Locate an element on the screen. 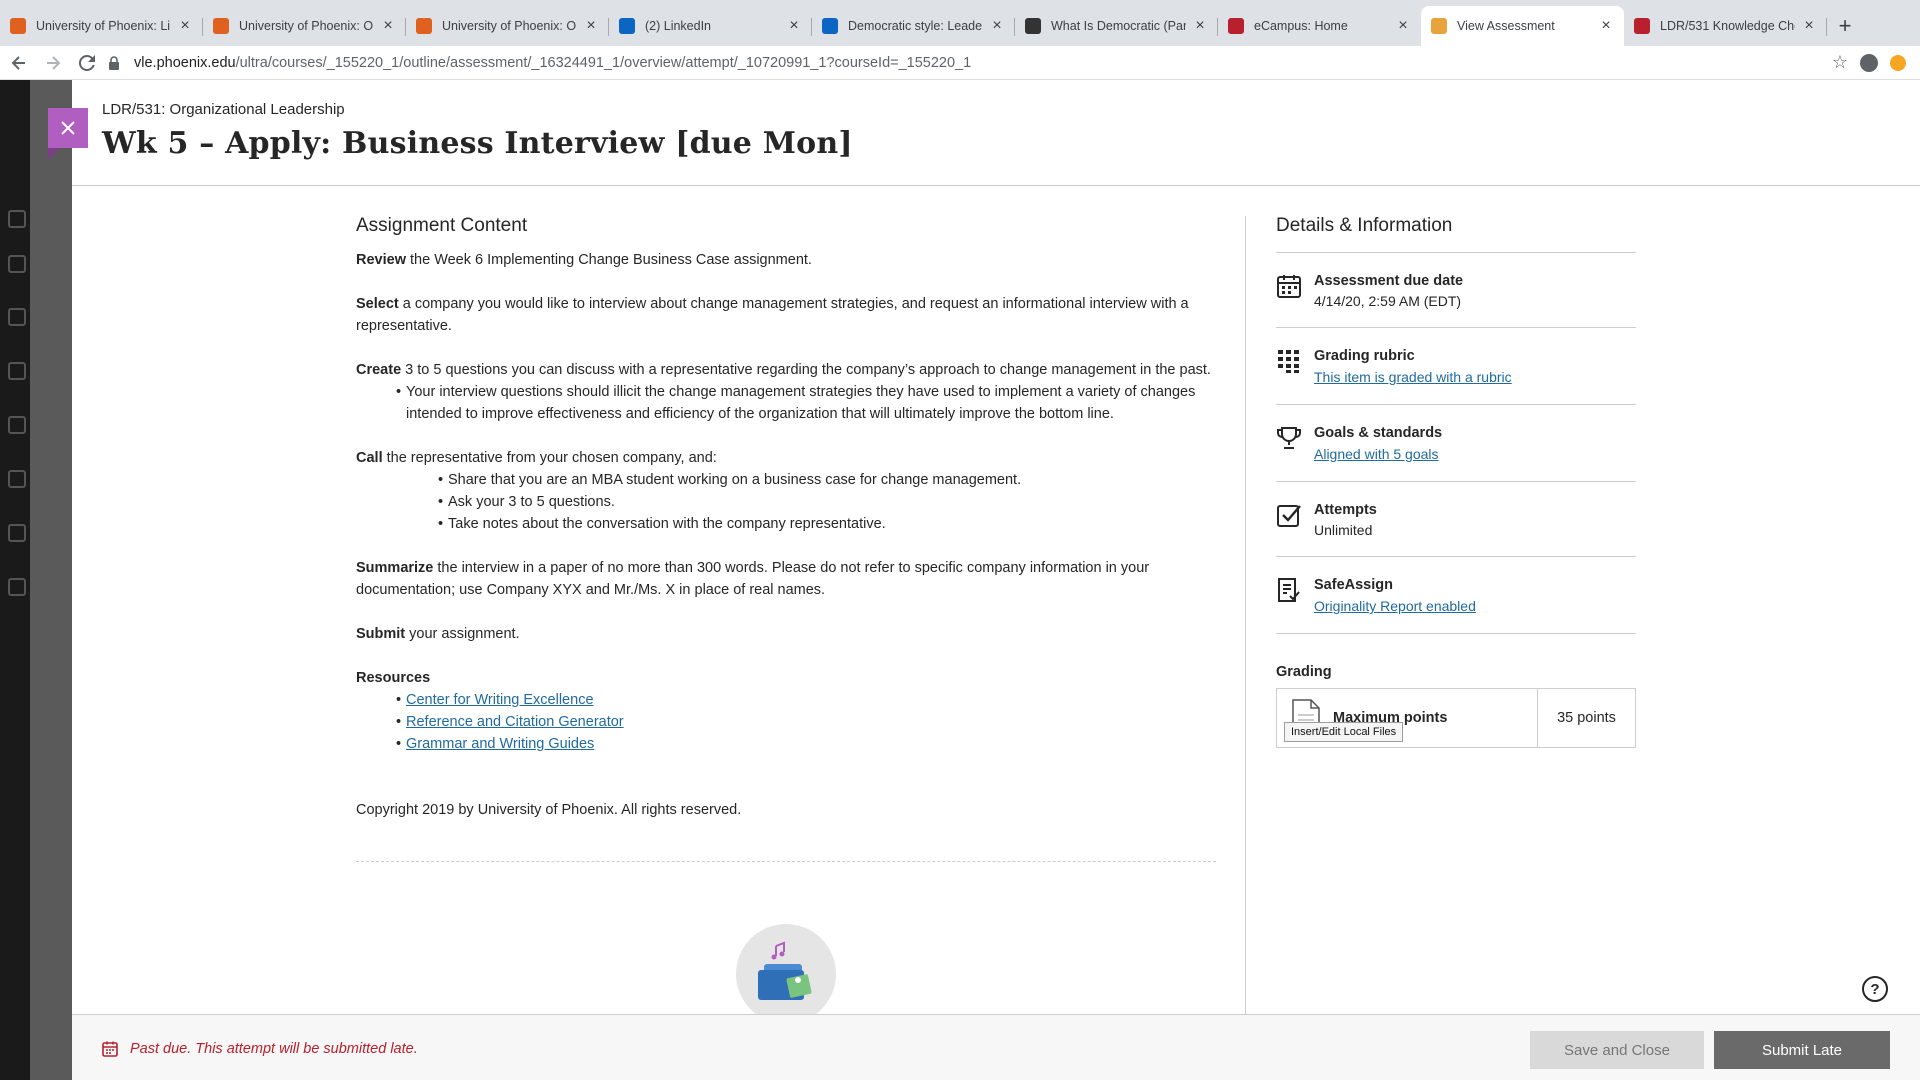  new-tab-button: + is located at coordinates (1845, 26).